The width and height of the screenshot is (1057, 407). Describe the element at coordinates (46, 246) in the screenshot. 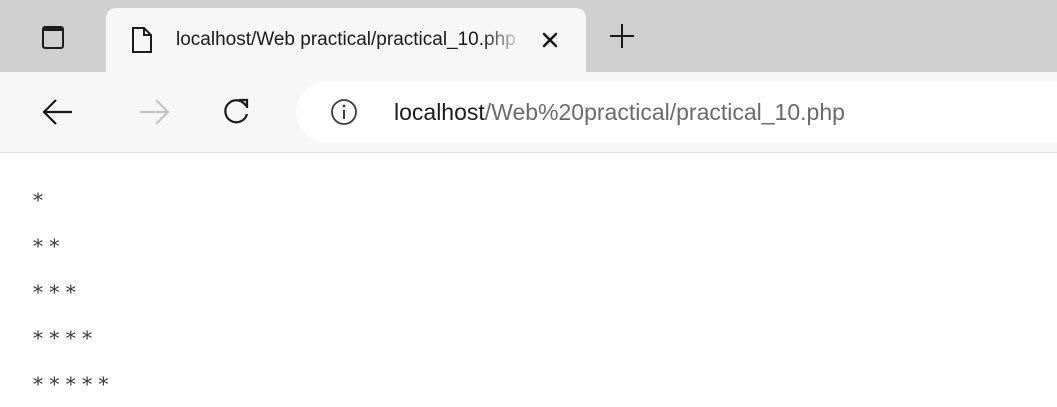

I see `pattern-row-2: * *` at that location.